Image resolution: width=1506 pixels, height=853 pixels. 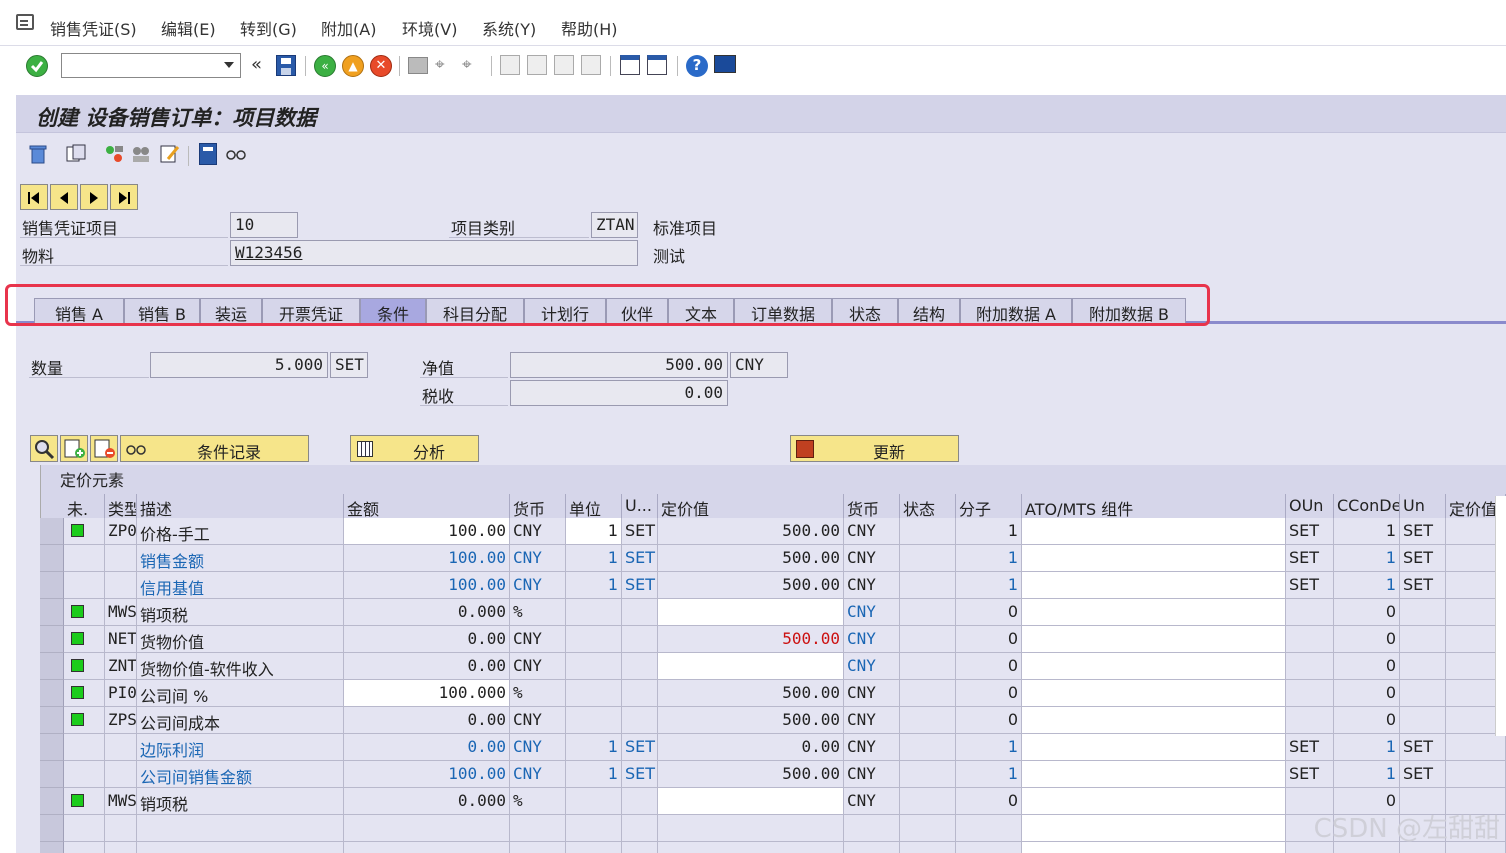 I want to click on back-icon: «, so click(x=325, y=66).